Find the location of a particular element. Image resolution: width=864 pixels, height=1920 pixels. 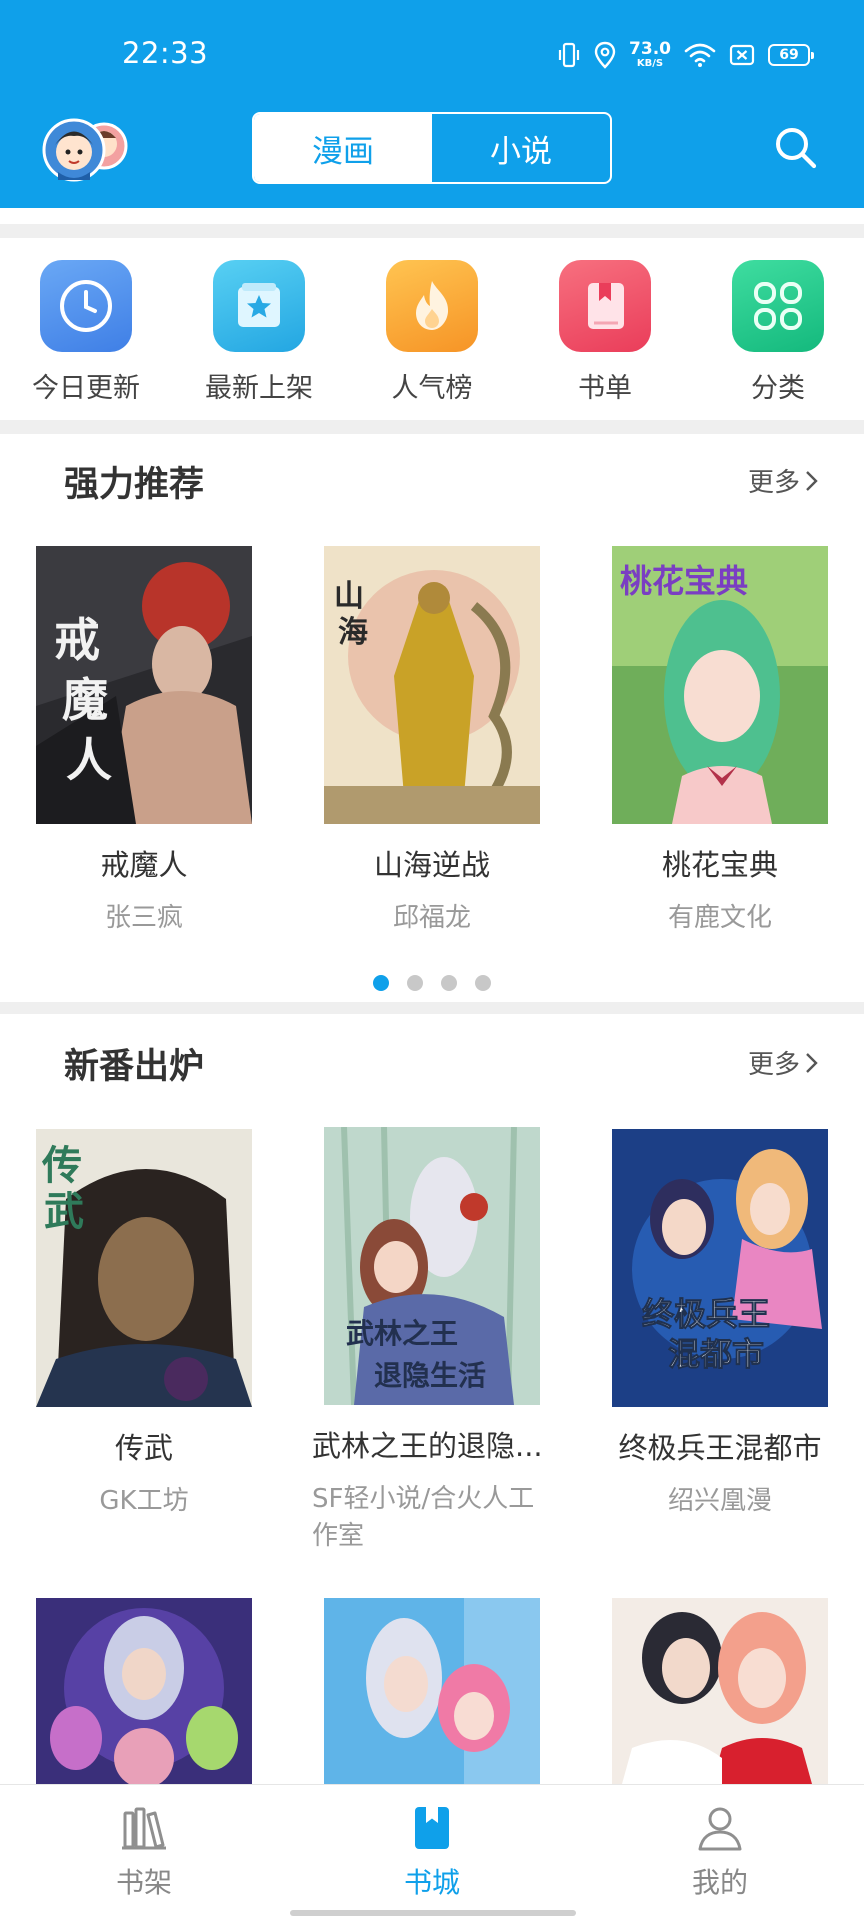

svg-text: 人 is located at coordinates (89, 760).